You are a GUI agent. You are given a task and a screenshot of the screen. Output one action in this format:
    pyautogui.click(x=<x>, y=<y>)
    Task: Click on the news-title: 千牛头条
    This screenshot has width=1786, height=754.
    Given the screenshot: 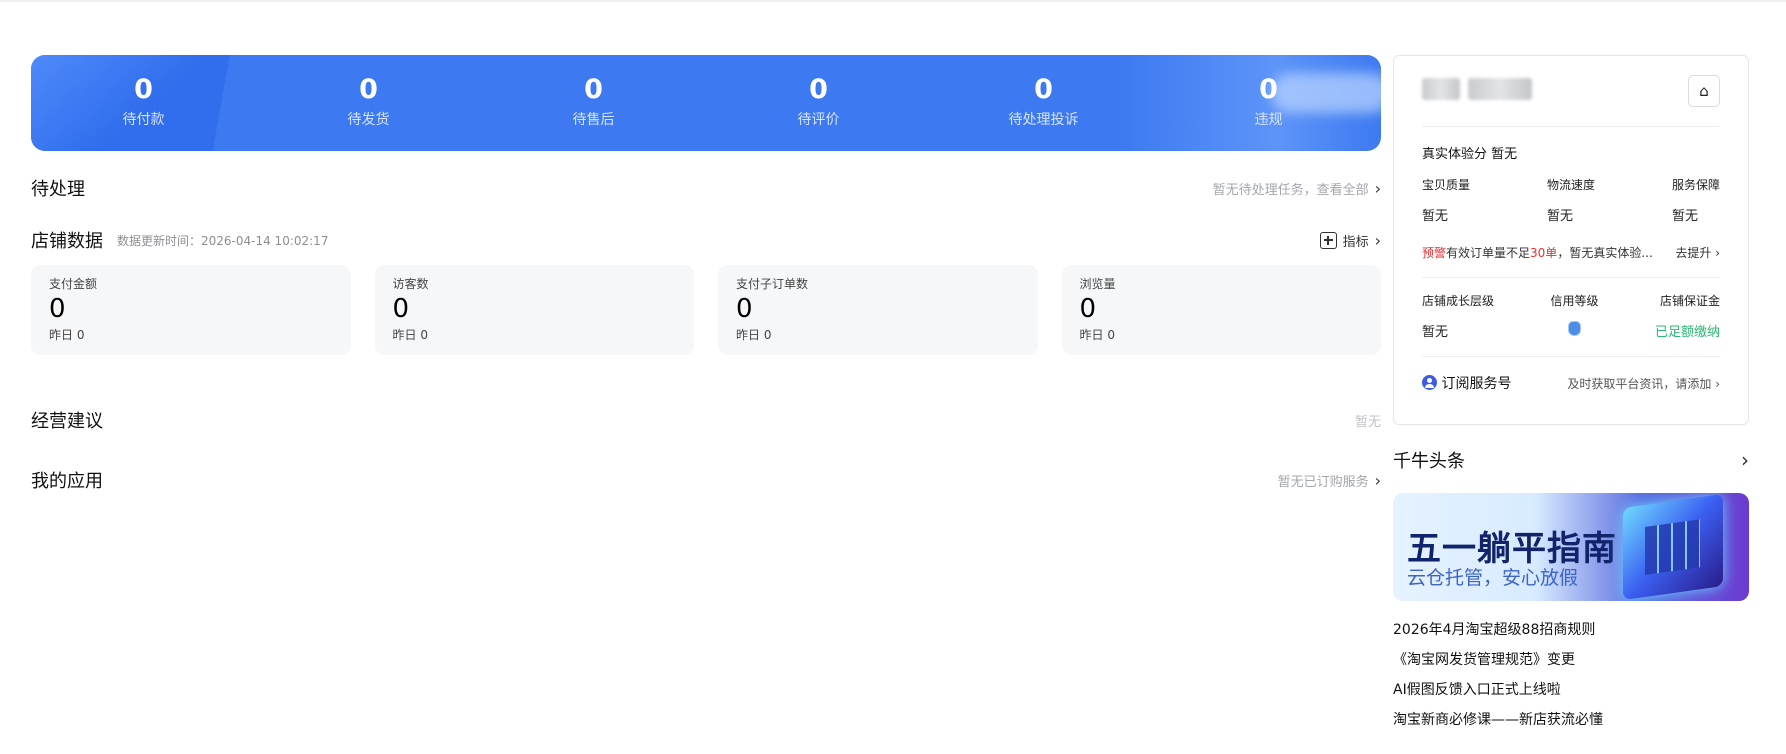 What is the action you would take?
    pyautogui.click(x=1429, y=461)
    